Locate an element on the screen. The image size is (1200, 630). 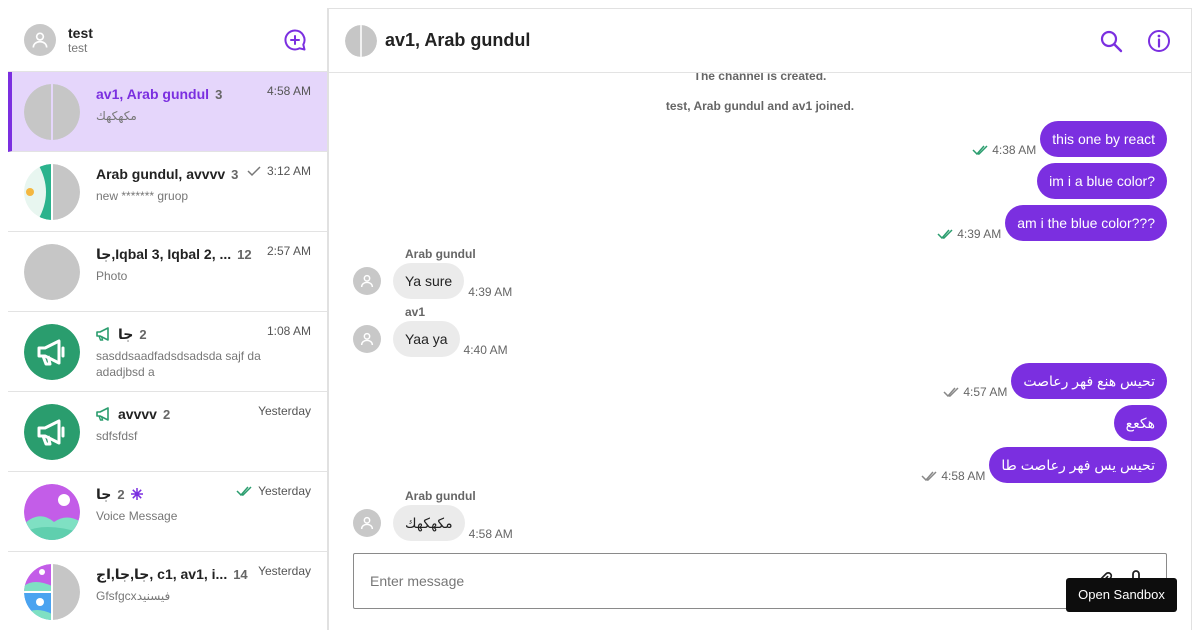
outgoing-message: هكعع is located at coordinates (1140, 423).